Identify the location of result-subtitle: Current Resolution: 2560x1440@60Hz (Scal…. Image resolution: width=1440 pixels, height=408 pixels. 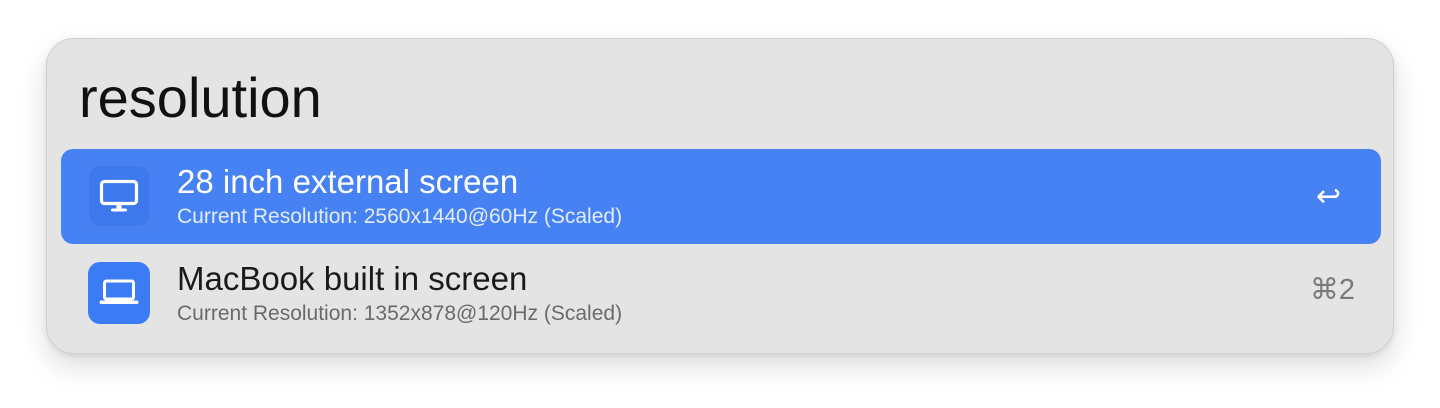
(400, 216).